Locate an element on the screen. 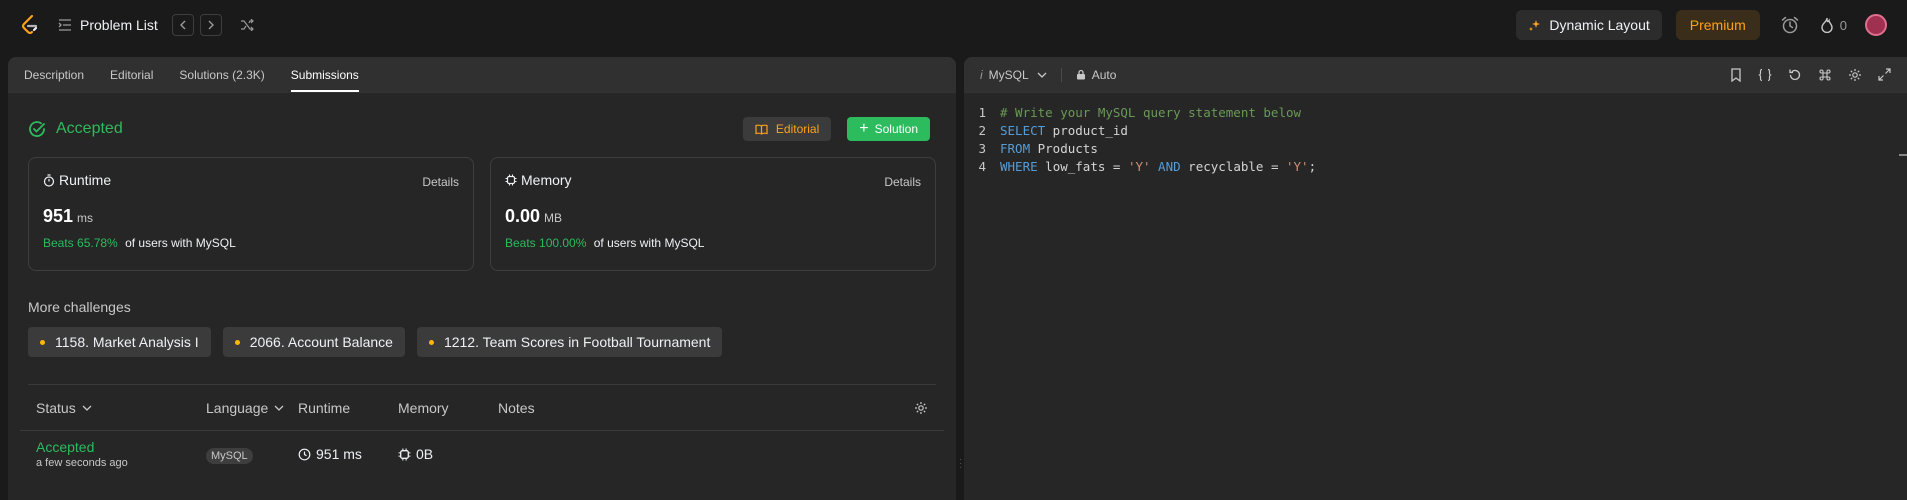  panel-resize-handle is located at coordinates (960, 278).